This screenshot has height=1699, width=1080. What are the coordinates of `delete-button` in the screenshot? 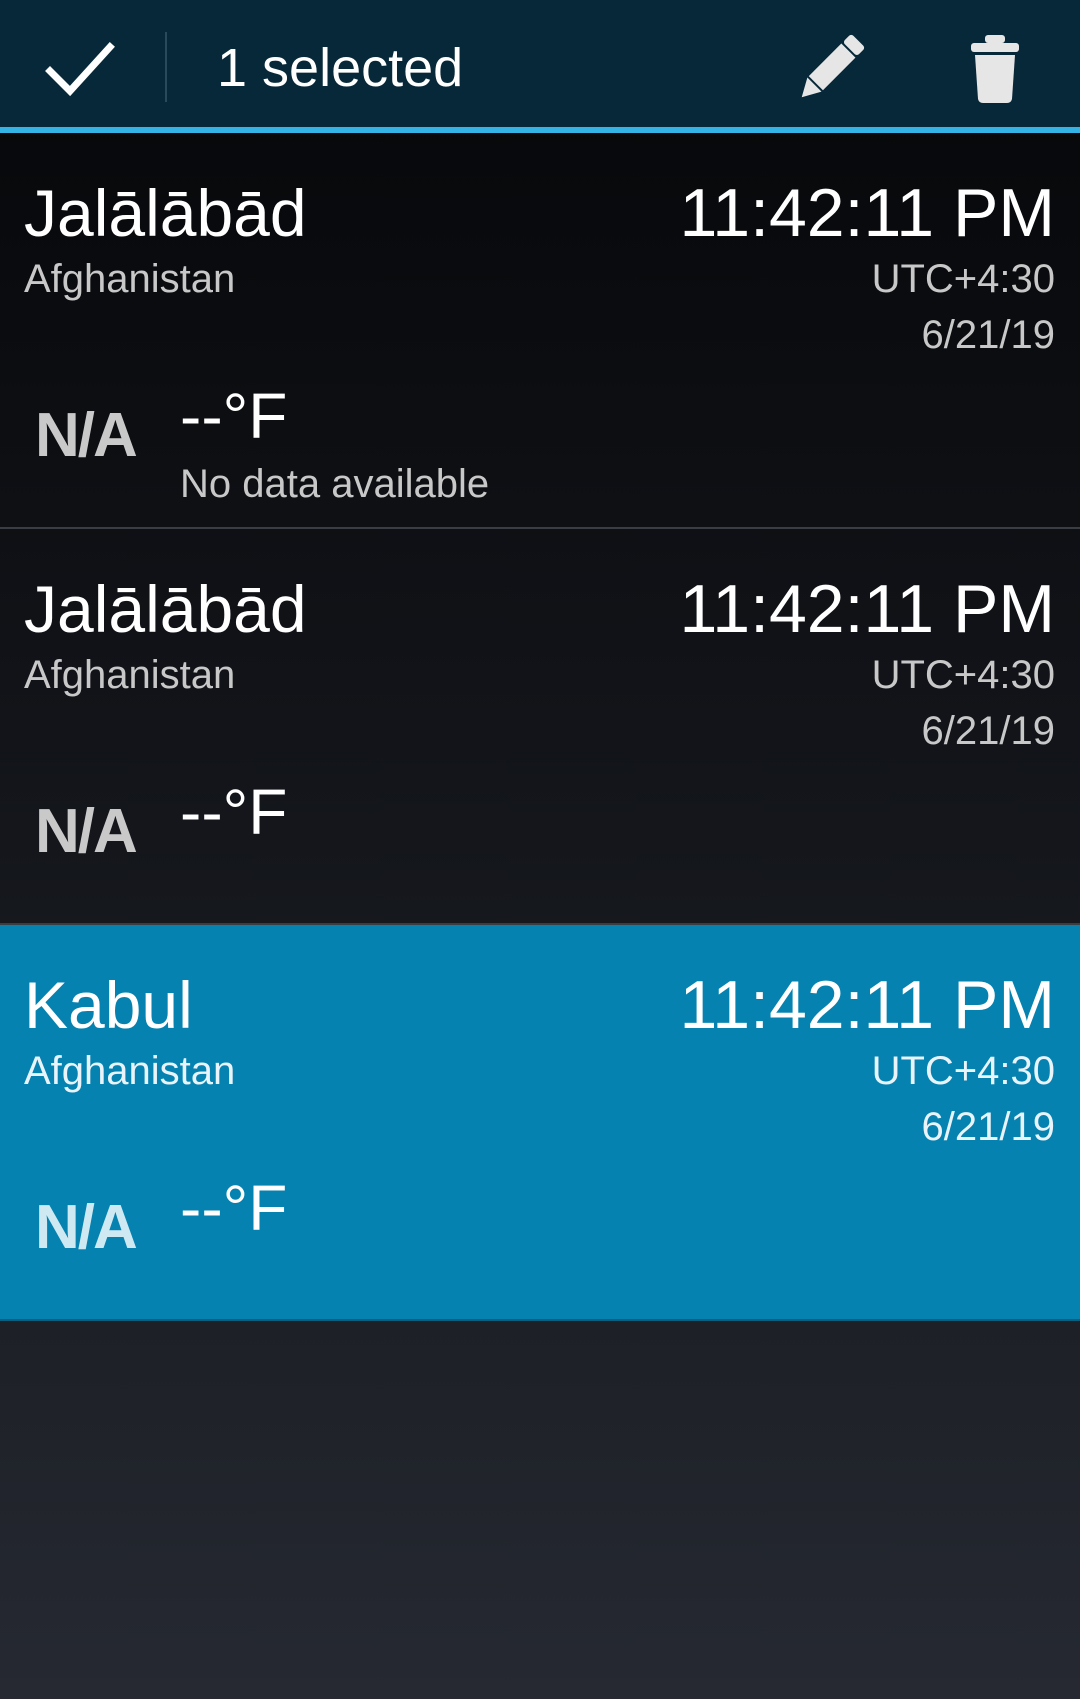 It's located at (995, 69).